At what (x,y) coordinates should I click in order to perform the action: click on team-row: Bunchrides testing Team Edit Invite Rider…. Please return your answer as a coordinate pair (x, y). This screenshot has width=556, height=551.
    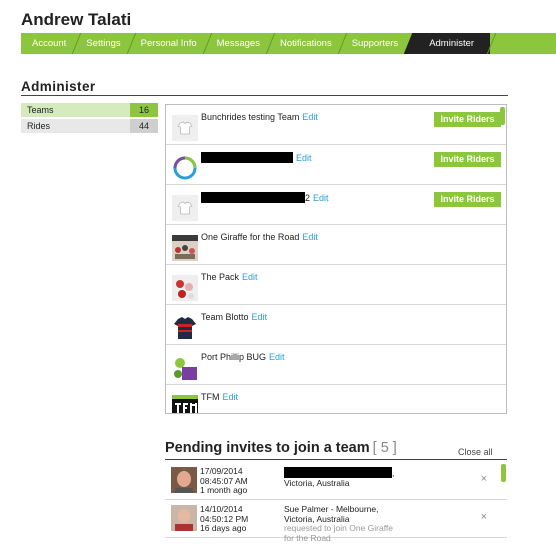
    Looking at the image, I should click on (336, 125).